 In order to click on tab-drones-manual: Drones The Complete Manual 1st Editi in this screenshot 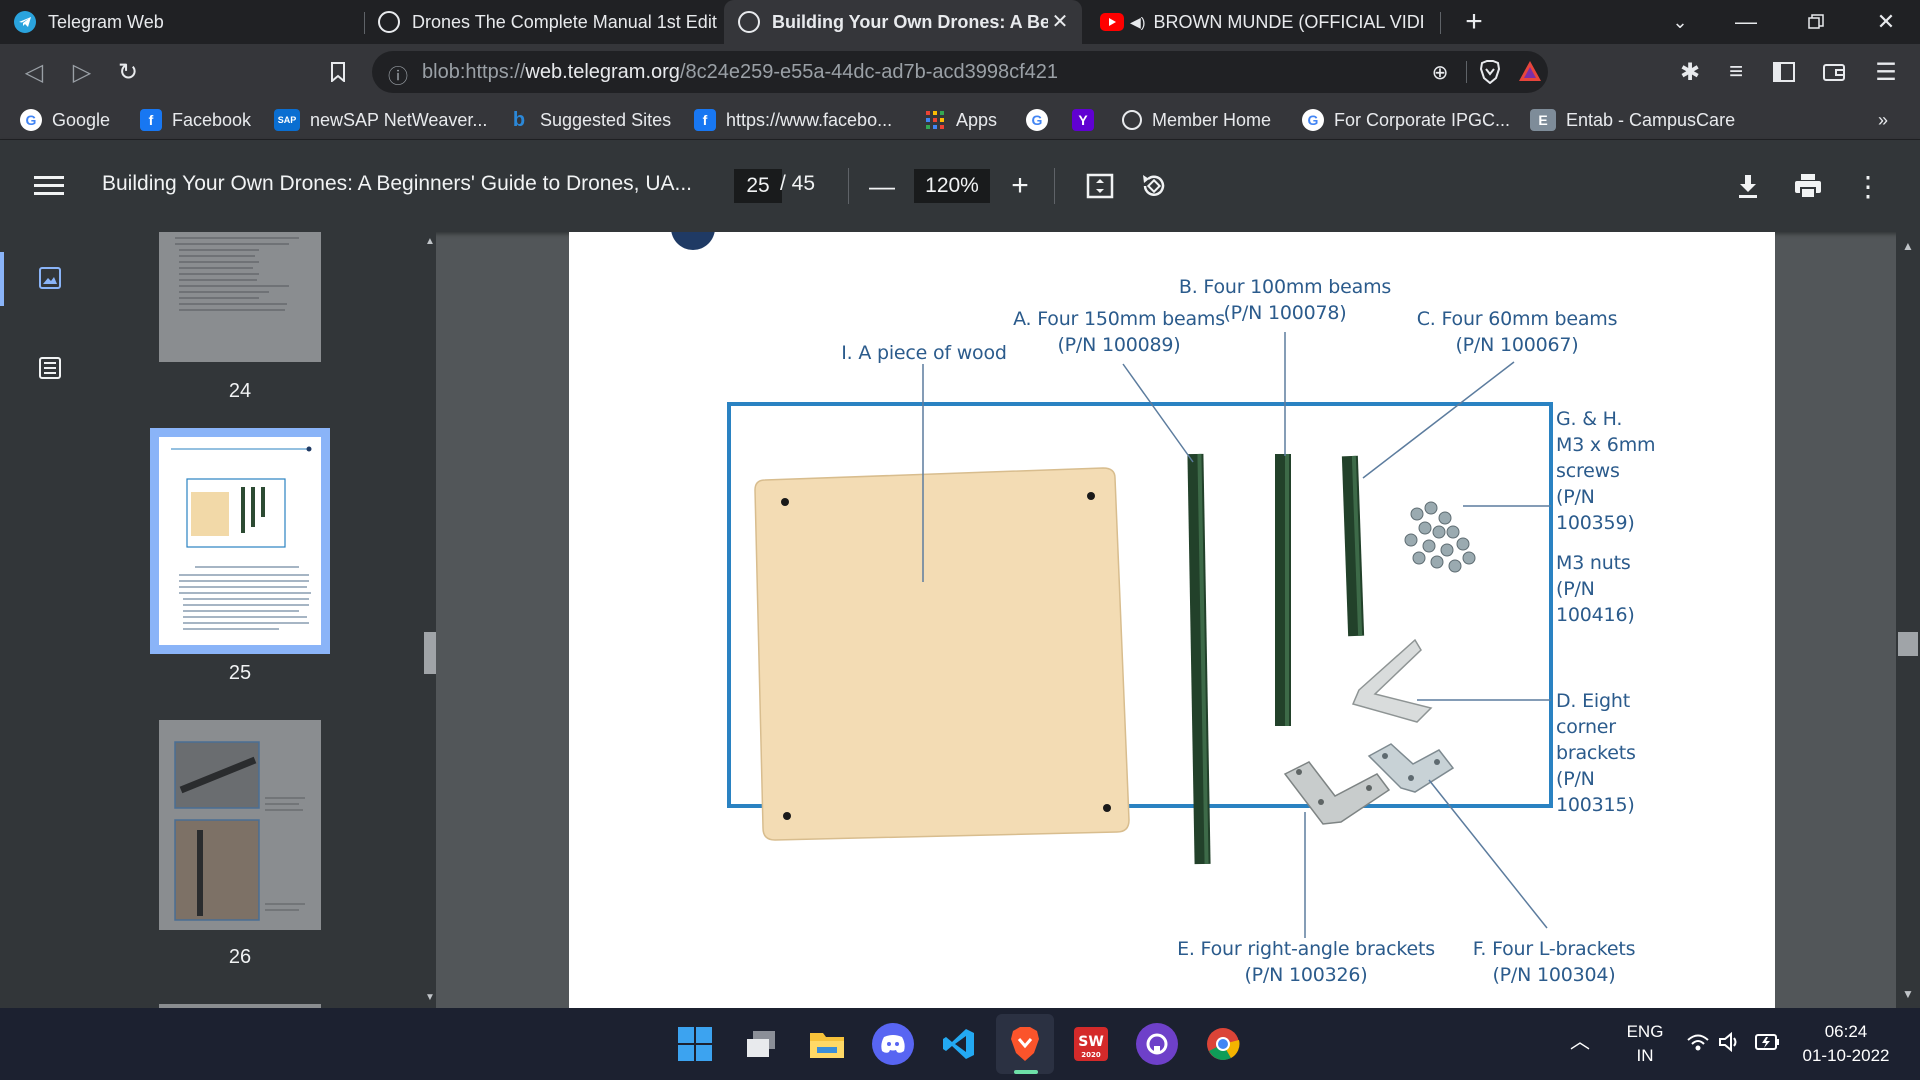, I will do `click(541, 22)`.